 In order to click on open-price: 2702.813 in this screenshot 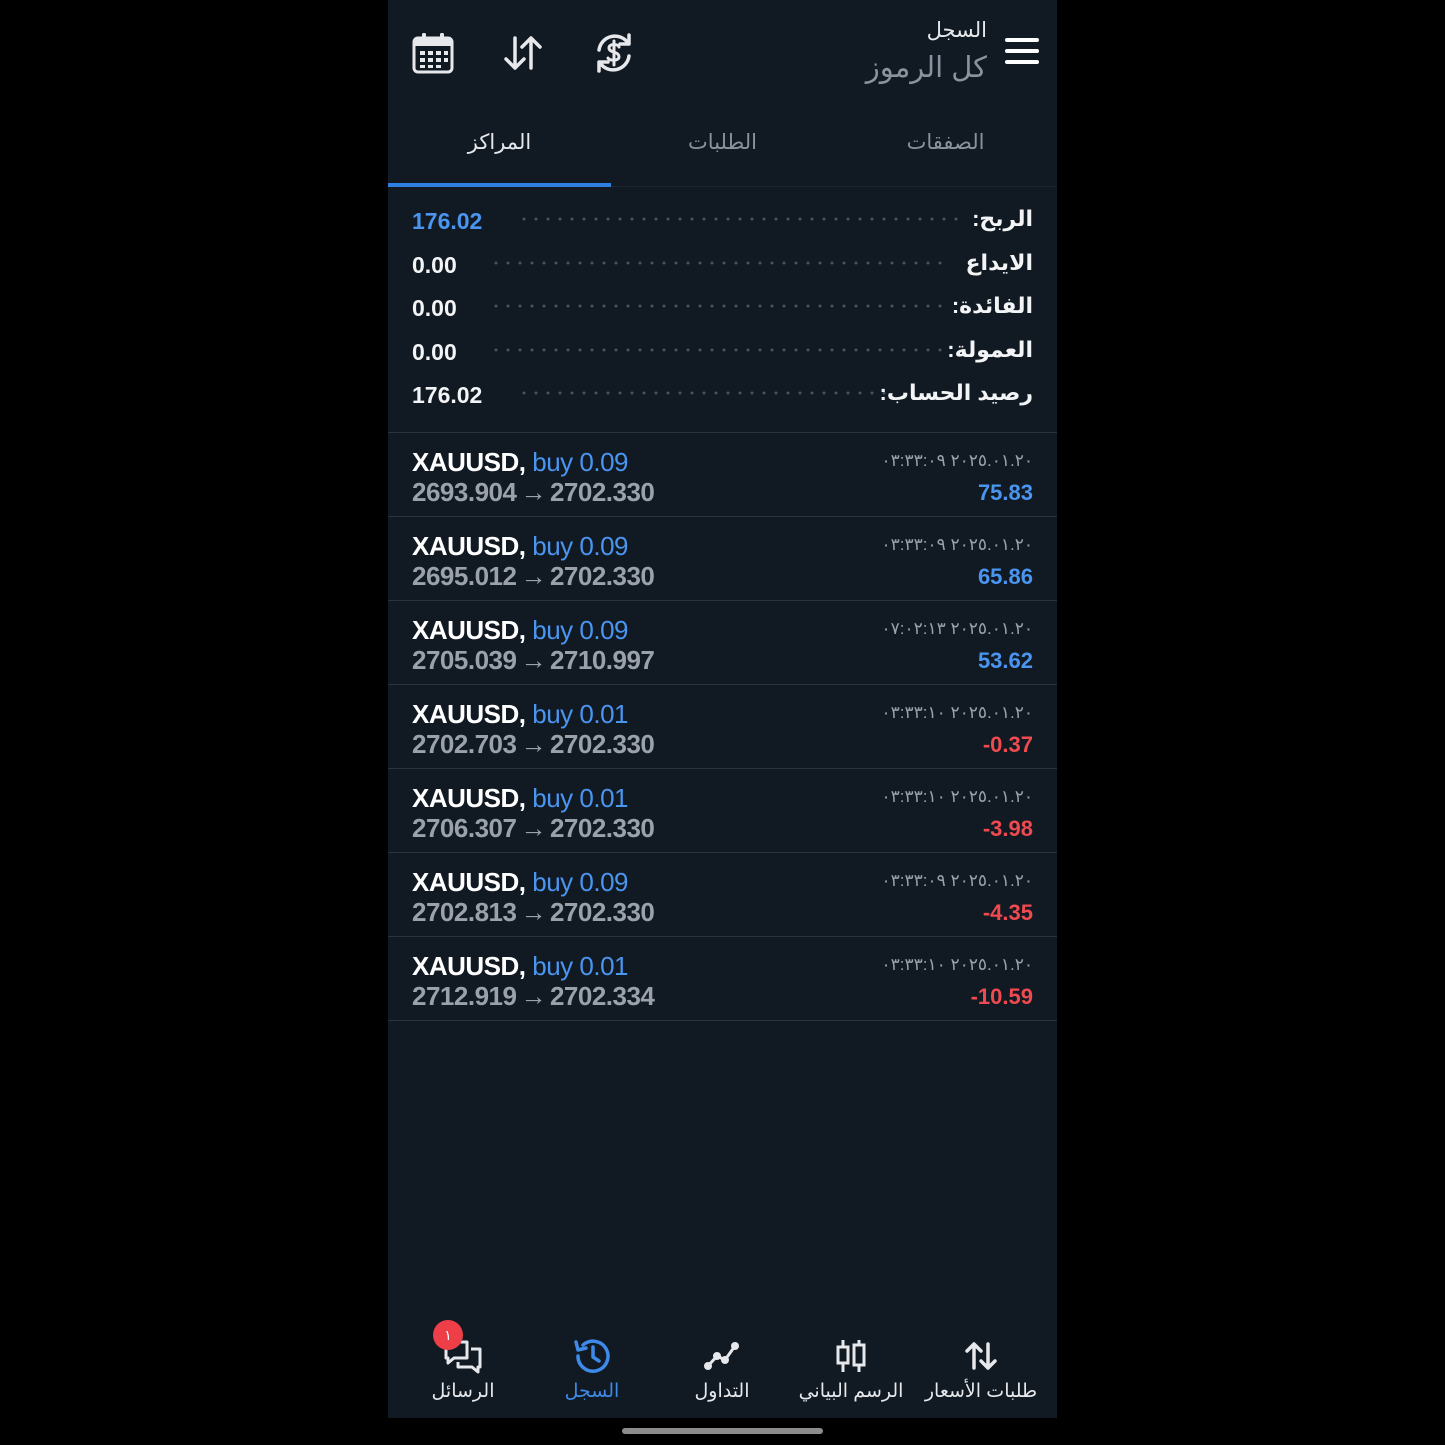, I will do `click(464, 912)`.